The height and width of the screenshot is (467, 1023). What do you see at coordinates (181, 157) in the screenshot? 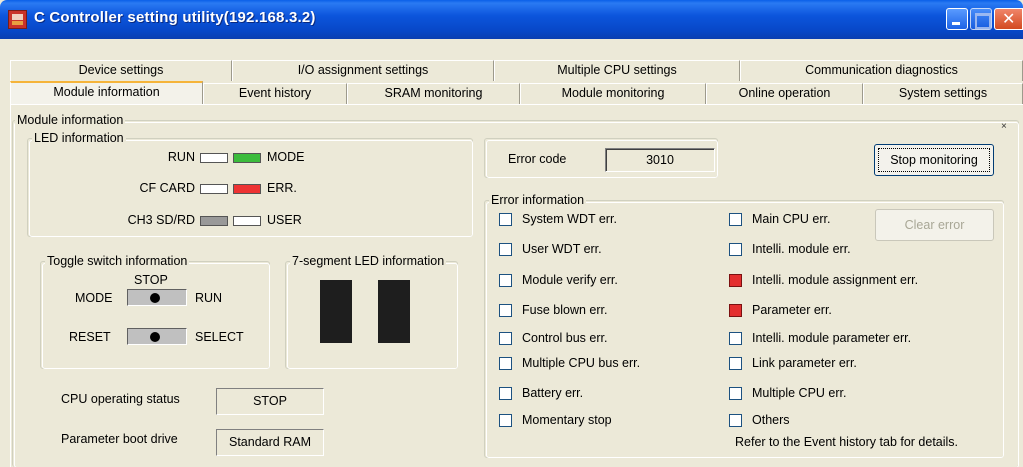
I see `led-run-label: RUN` at bounding box center [181, 157].